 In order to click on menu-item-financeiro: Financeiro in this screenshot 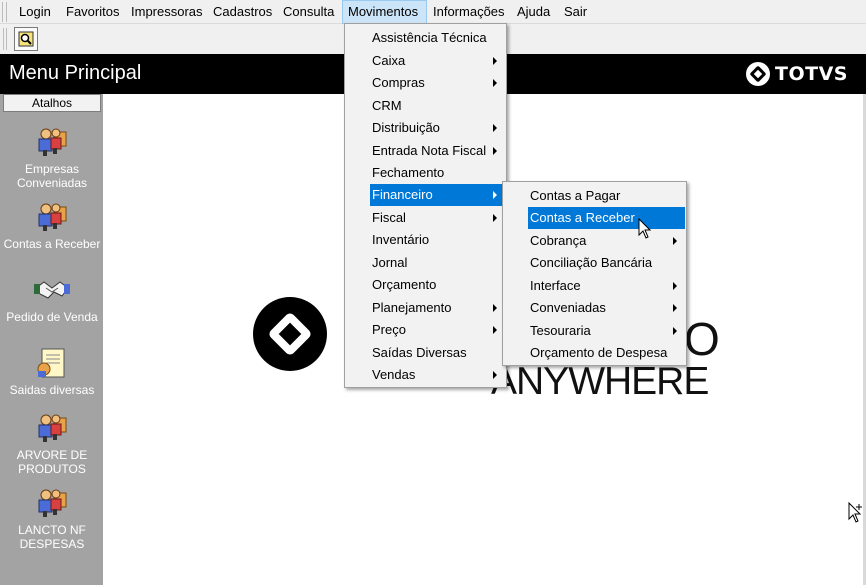, I will do `click(437, 195)`.